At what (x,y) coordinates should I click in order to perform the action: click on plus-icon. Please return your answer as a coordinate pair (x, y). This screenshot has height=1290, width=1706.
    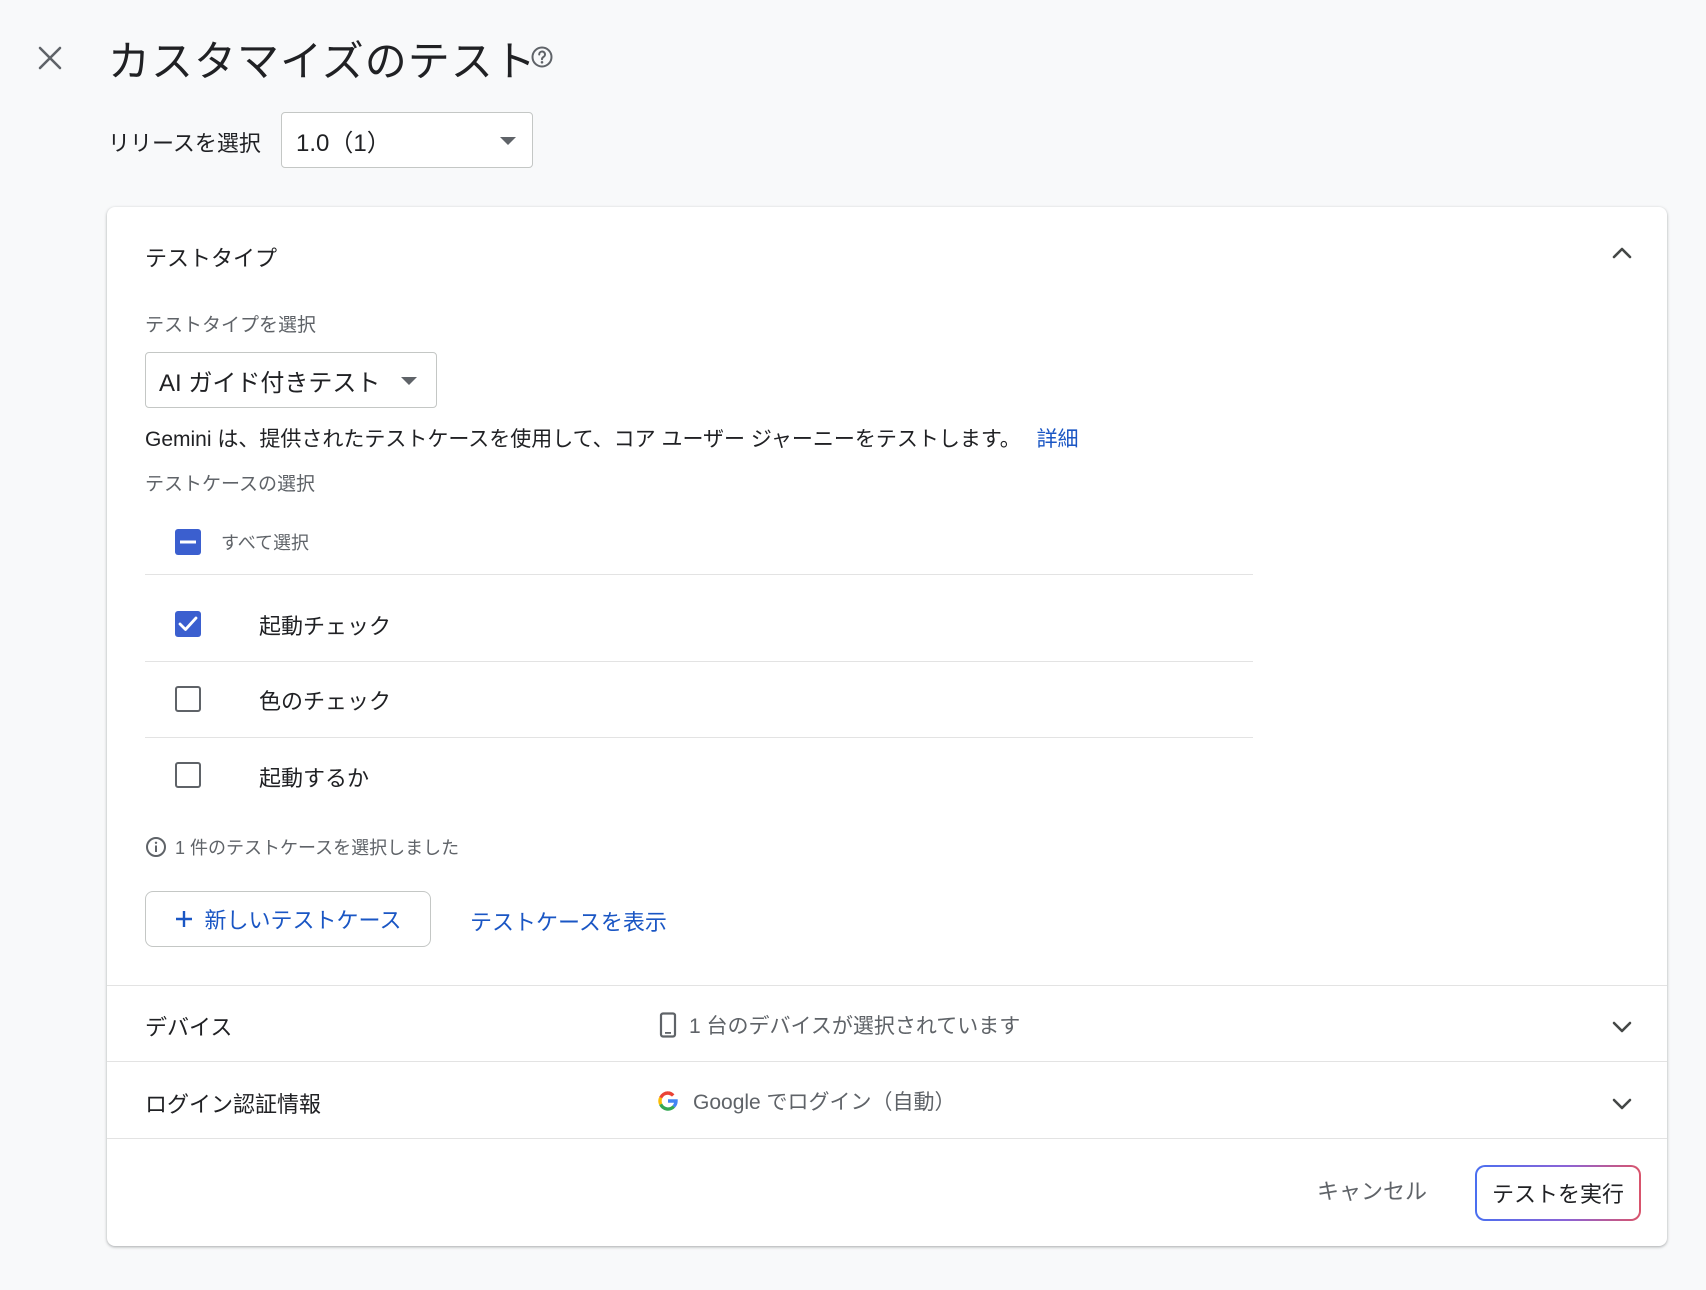
    Looking at the image, I should click on (183, 919).